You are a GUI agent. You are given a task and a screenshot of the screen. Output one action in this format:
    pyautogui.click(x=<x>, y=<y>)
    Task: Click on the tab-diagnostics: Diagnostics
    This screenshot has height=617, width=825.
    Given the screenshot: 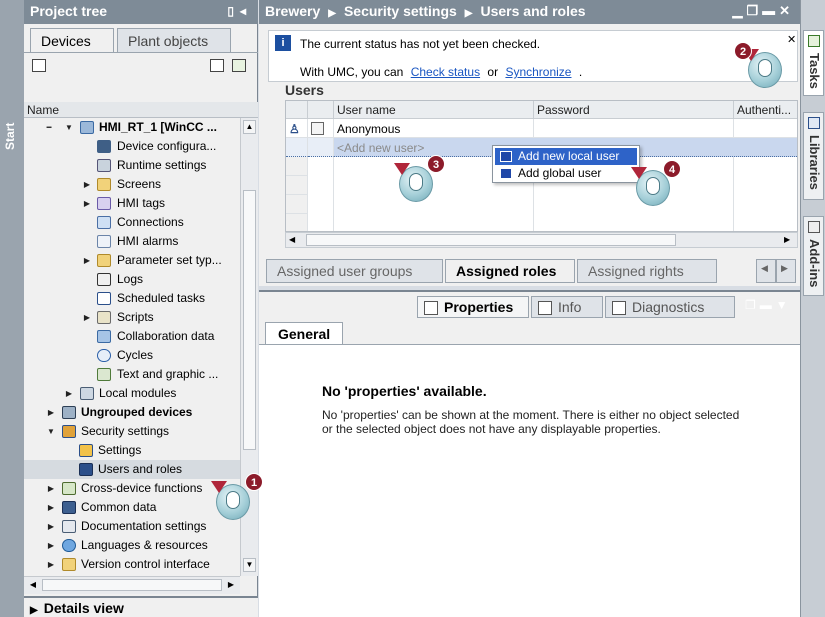 What is the action you would take?
    pyautogui.click(x=670, y=307)
    